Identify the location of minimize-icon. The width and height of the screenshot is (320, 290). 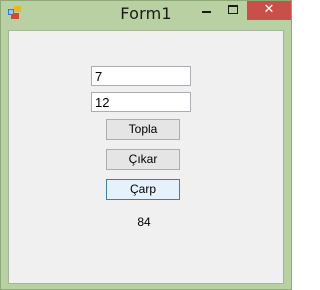
(207, 10).